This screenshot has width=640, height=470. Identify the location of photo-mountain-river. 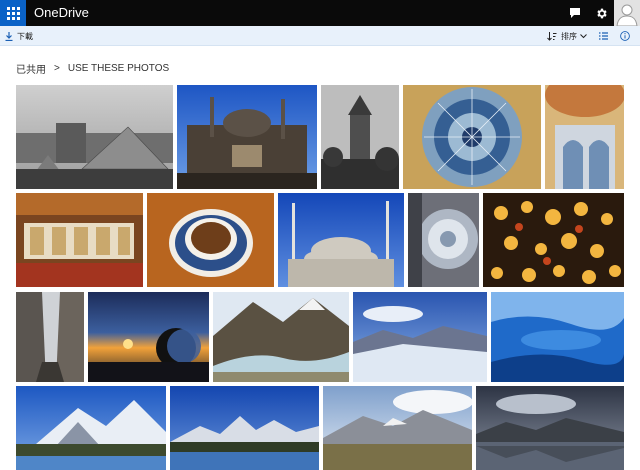
(281, 337).